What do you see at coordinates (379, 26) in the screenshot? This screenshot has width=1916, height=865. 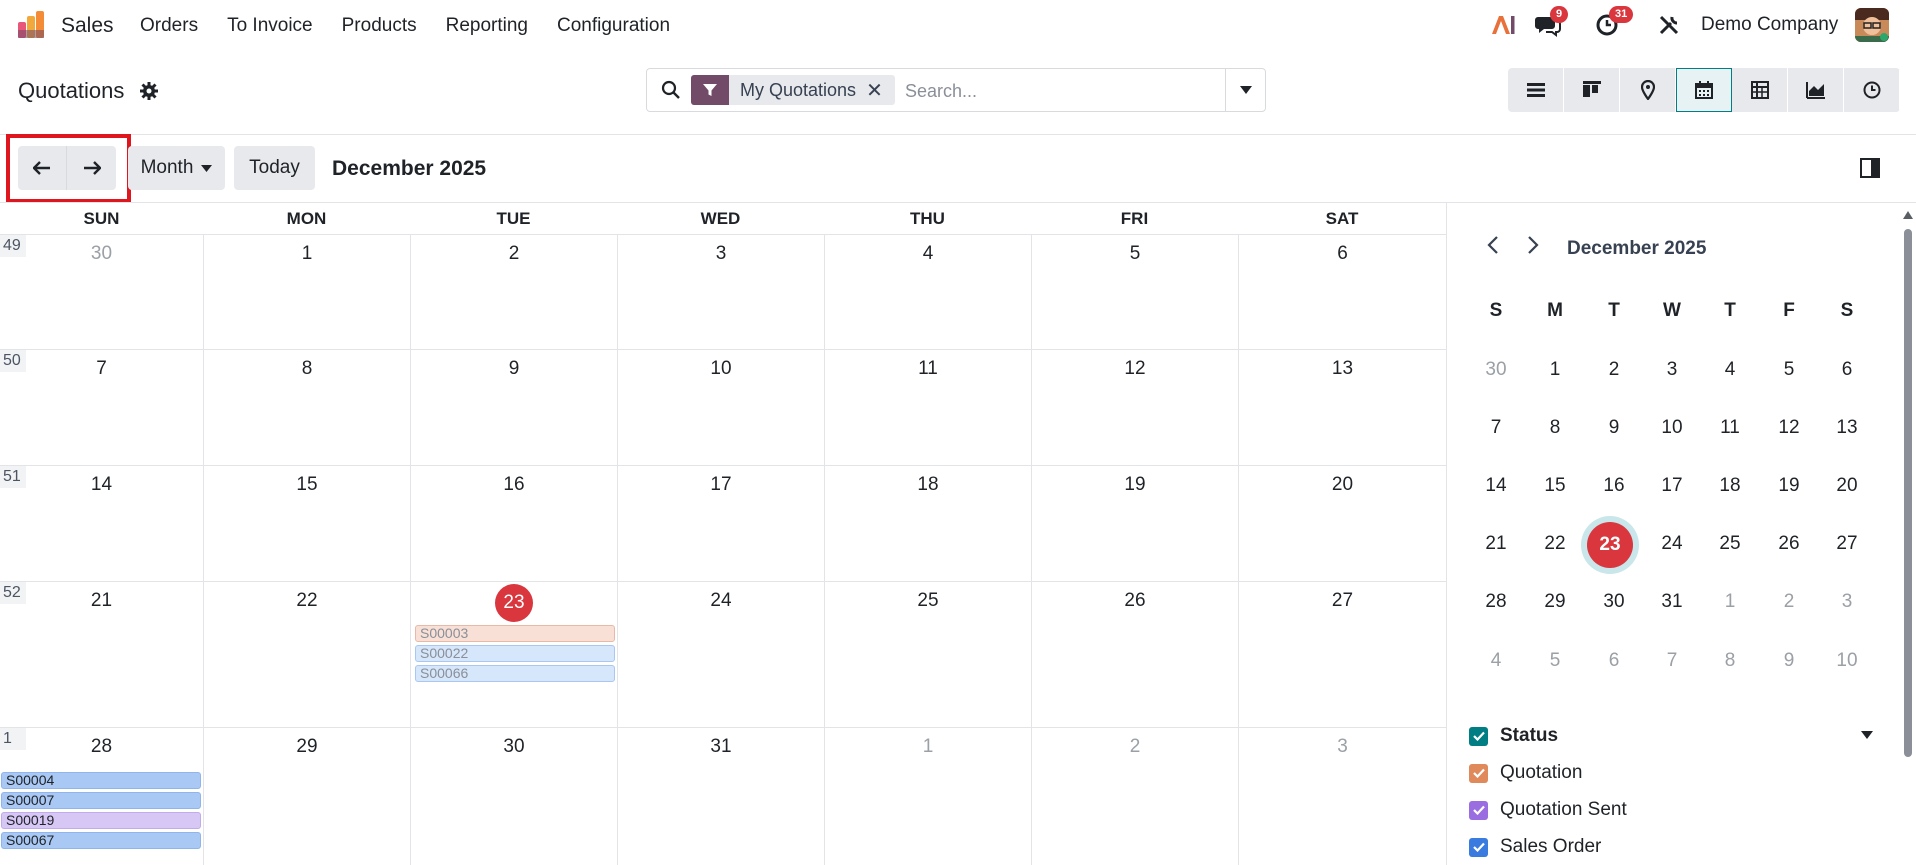 I see `menu-products: Products` at bounding box center [379, 26].